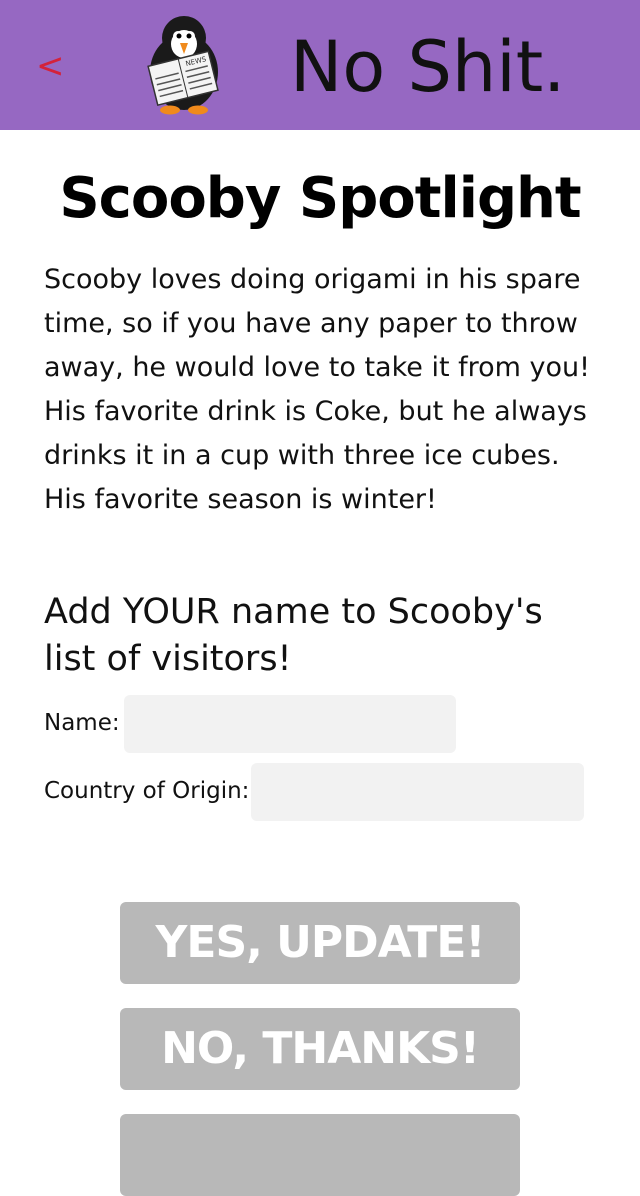 The image size is (640, 1196). What do you see at coordinates (320, 198) in the screenshot?
I see `page-title: Scooby Spotlight` at bounding box center [320, 198].